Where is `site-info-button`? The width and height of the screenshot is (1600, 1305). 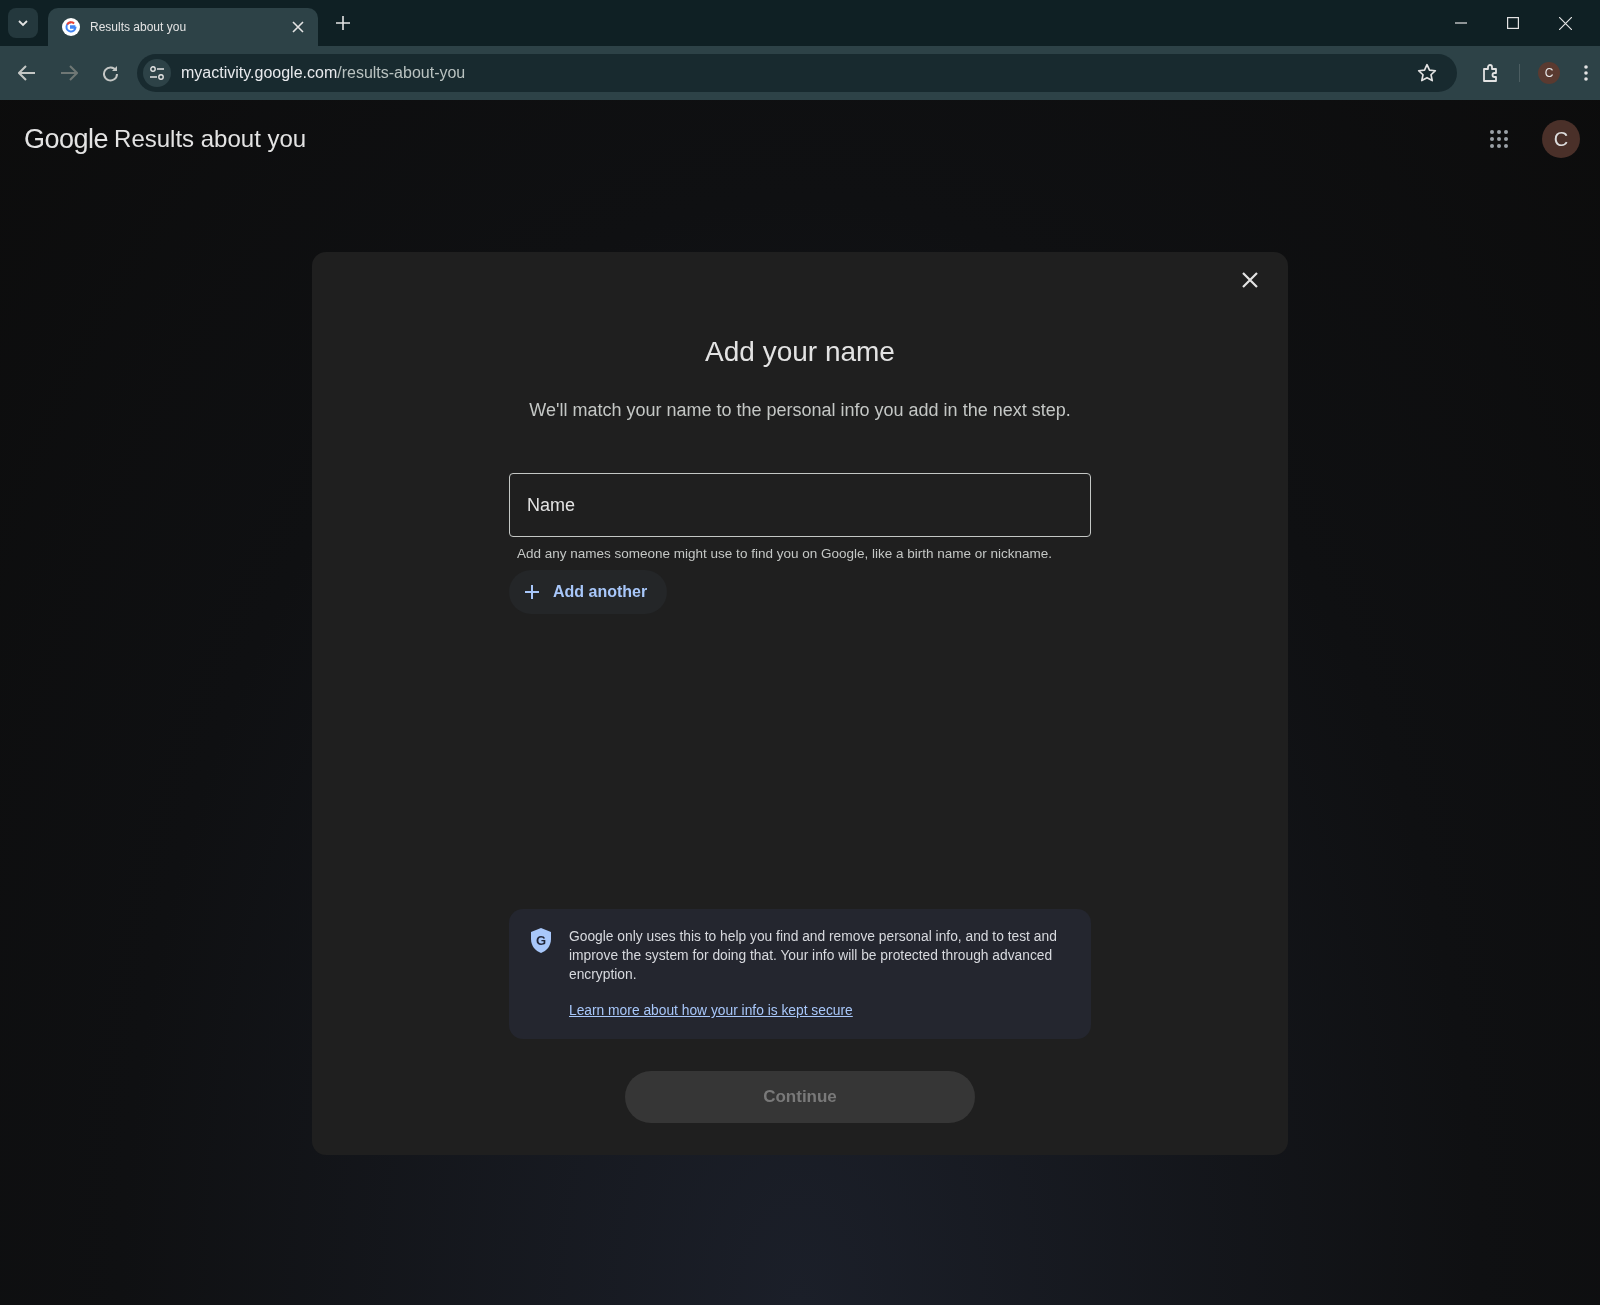
site-info-button is located at coordinates (157, 73).